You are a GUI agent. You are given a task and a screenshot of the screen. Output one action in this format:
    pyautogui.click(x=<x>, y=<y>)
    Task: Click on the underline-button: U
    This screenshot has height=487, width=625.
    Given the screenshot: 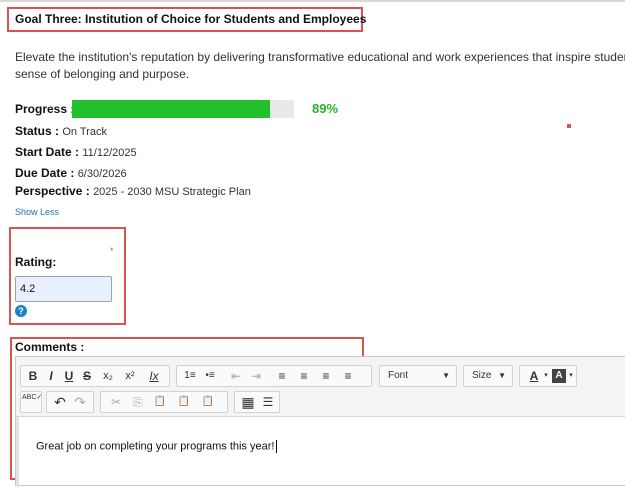 What is the action you would take?
    pyautogui.click(x=69, y=376)
    